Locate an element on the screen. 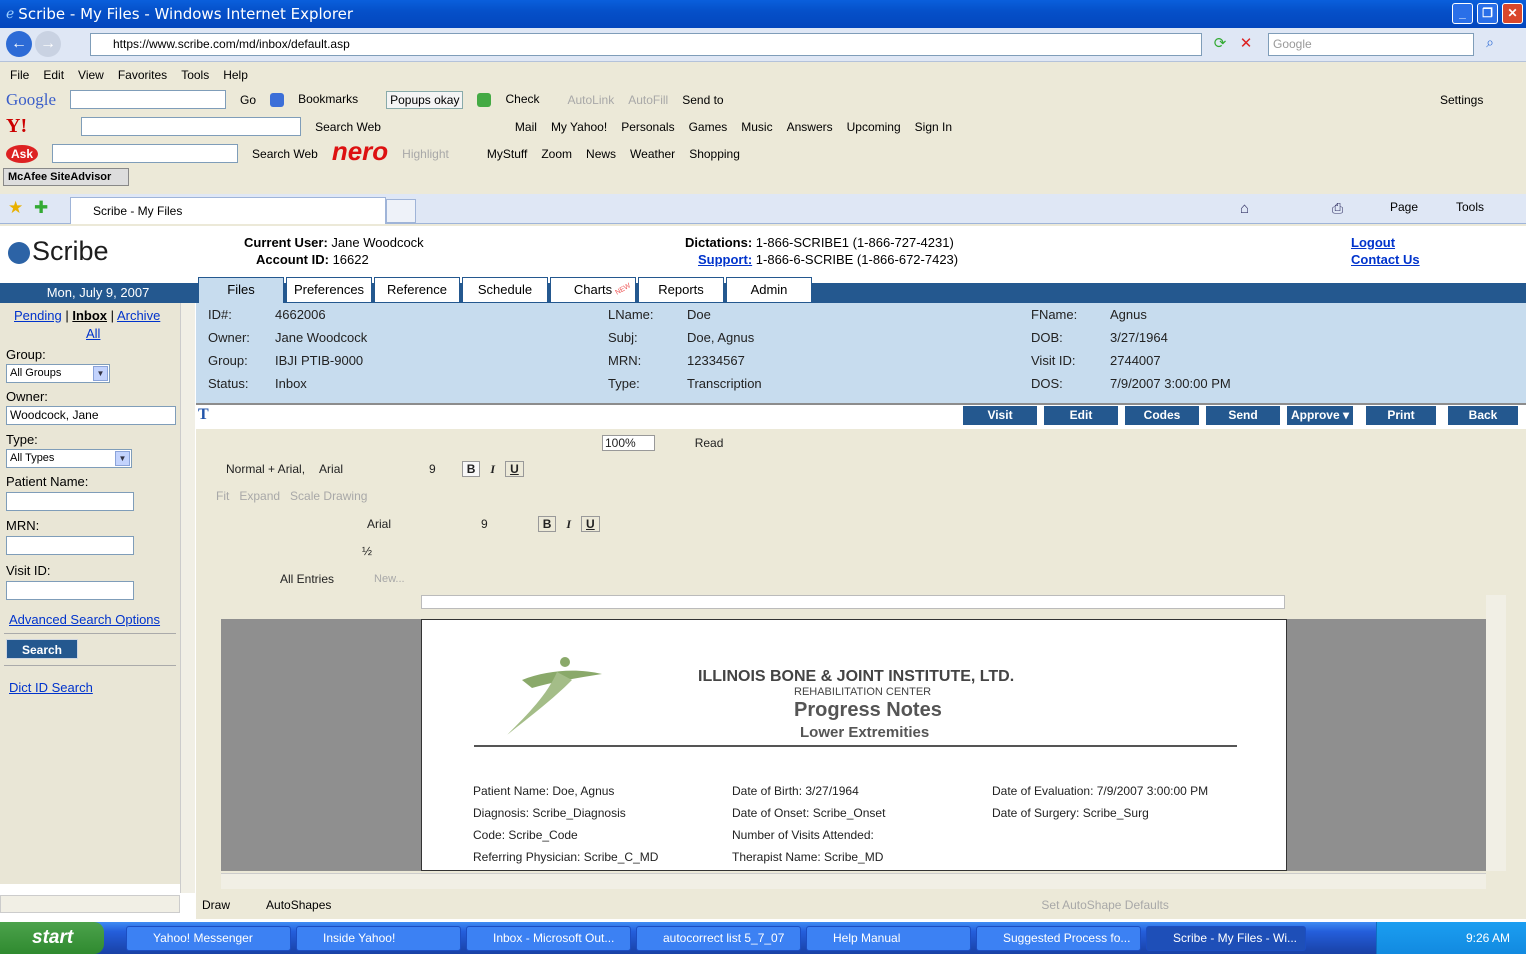  tab-schedule: Schedule is located at coordinates (505, 289).